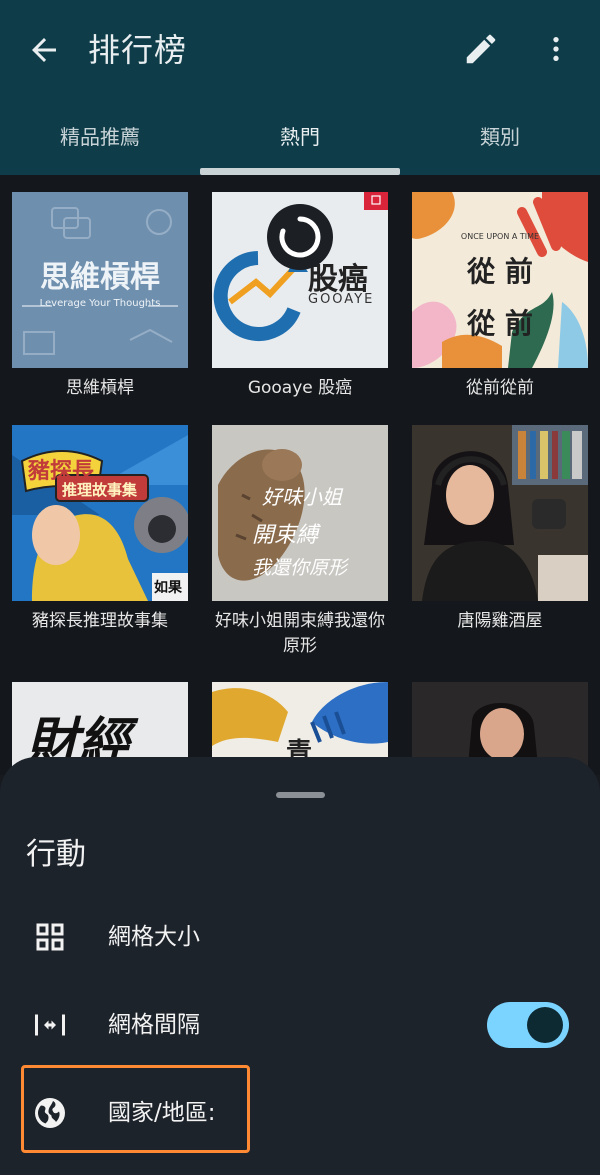 The image size is (600, 1175). Describe the element at coordinates (300, 795) in the screenshot. I see `drag-handle` at that location.